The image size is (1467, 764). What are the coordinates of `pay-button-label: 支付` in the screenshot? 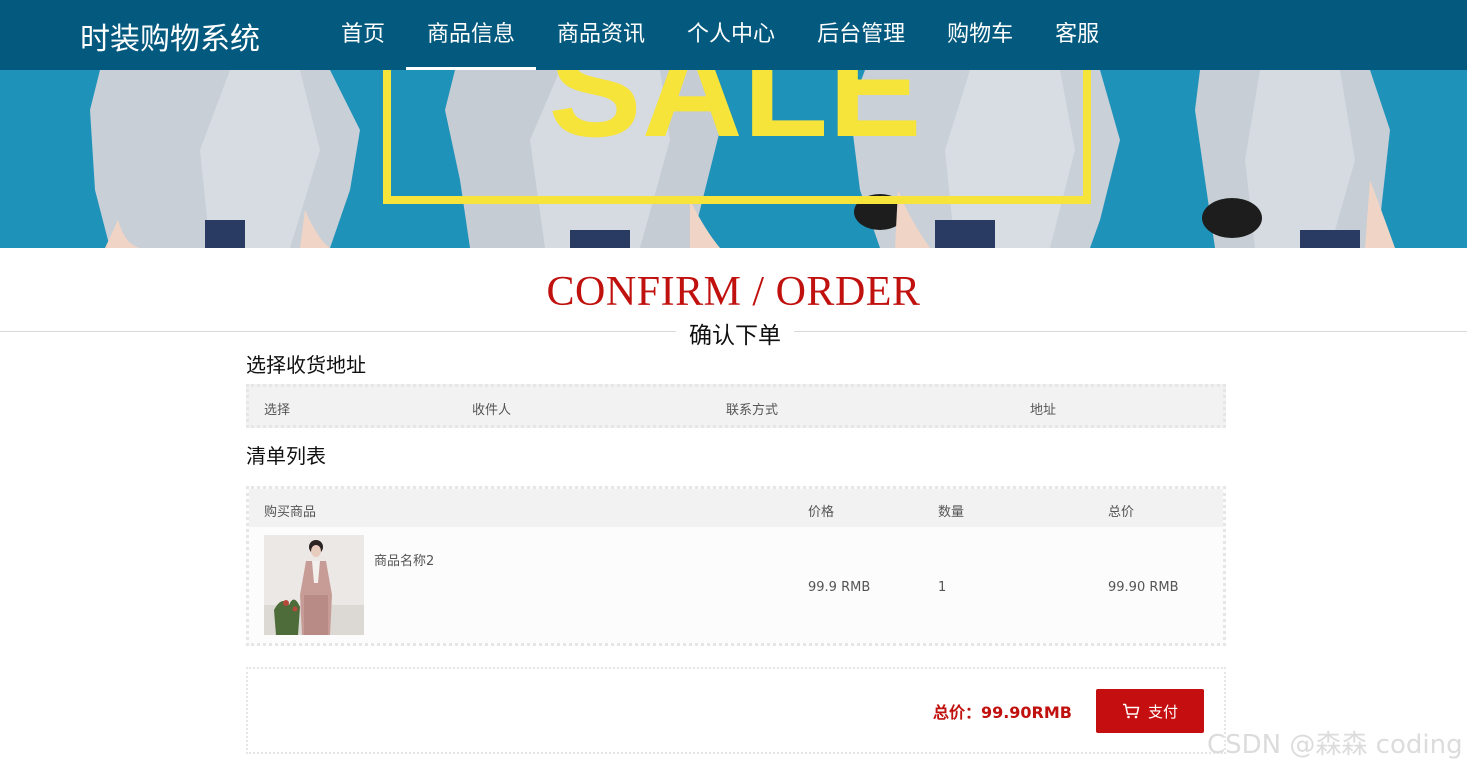 It's located at (1162, 711).